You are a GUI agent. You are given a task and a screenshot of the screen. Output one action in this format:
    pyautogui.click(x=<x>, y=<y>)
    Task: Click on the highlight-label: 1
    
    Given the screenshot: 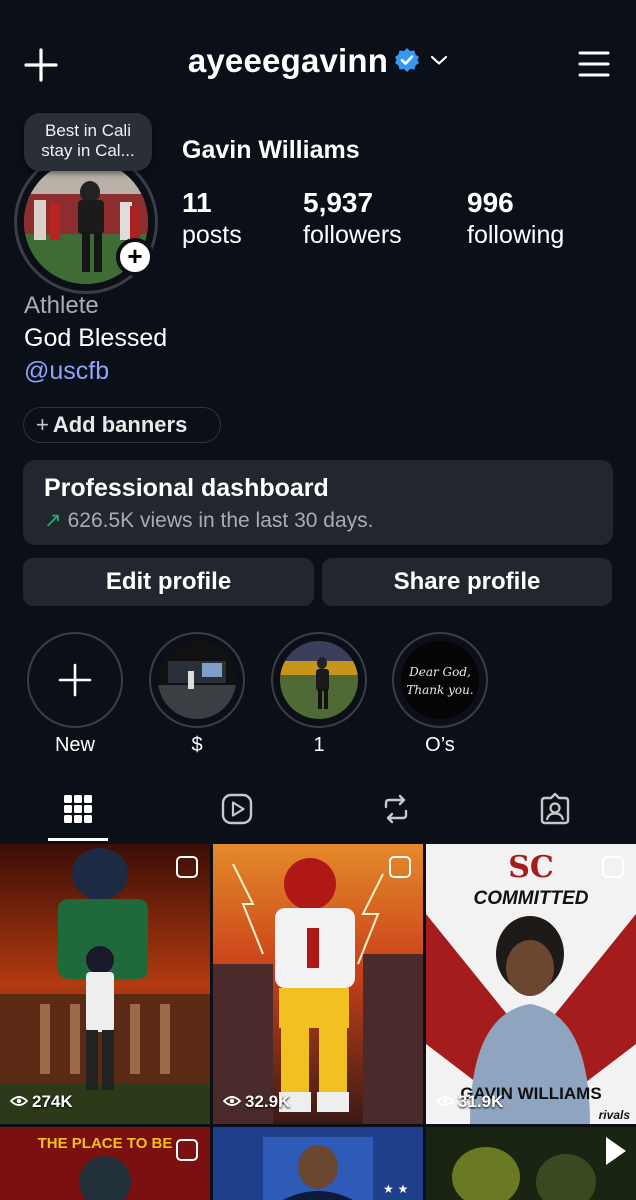 What is the action you would take?
    pyautogui.click(x=319, y=745)
    